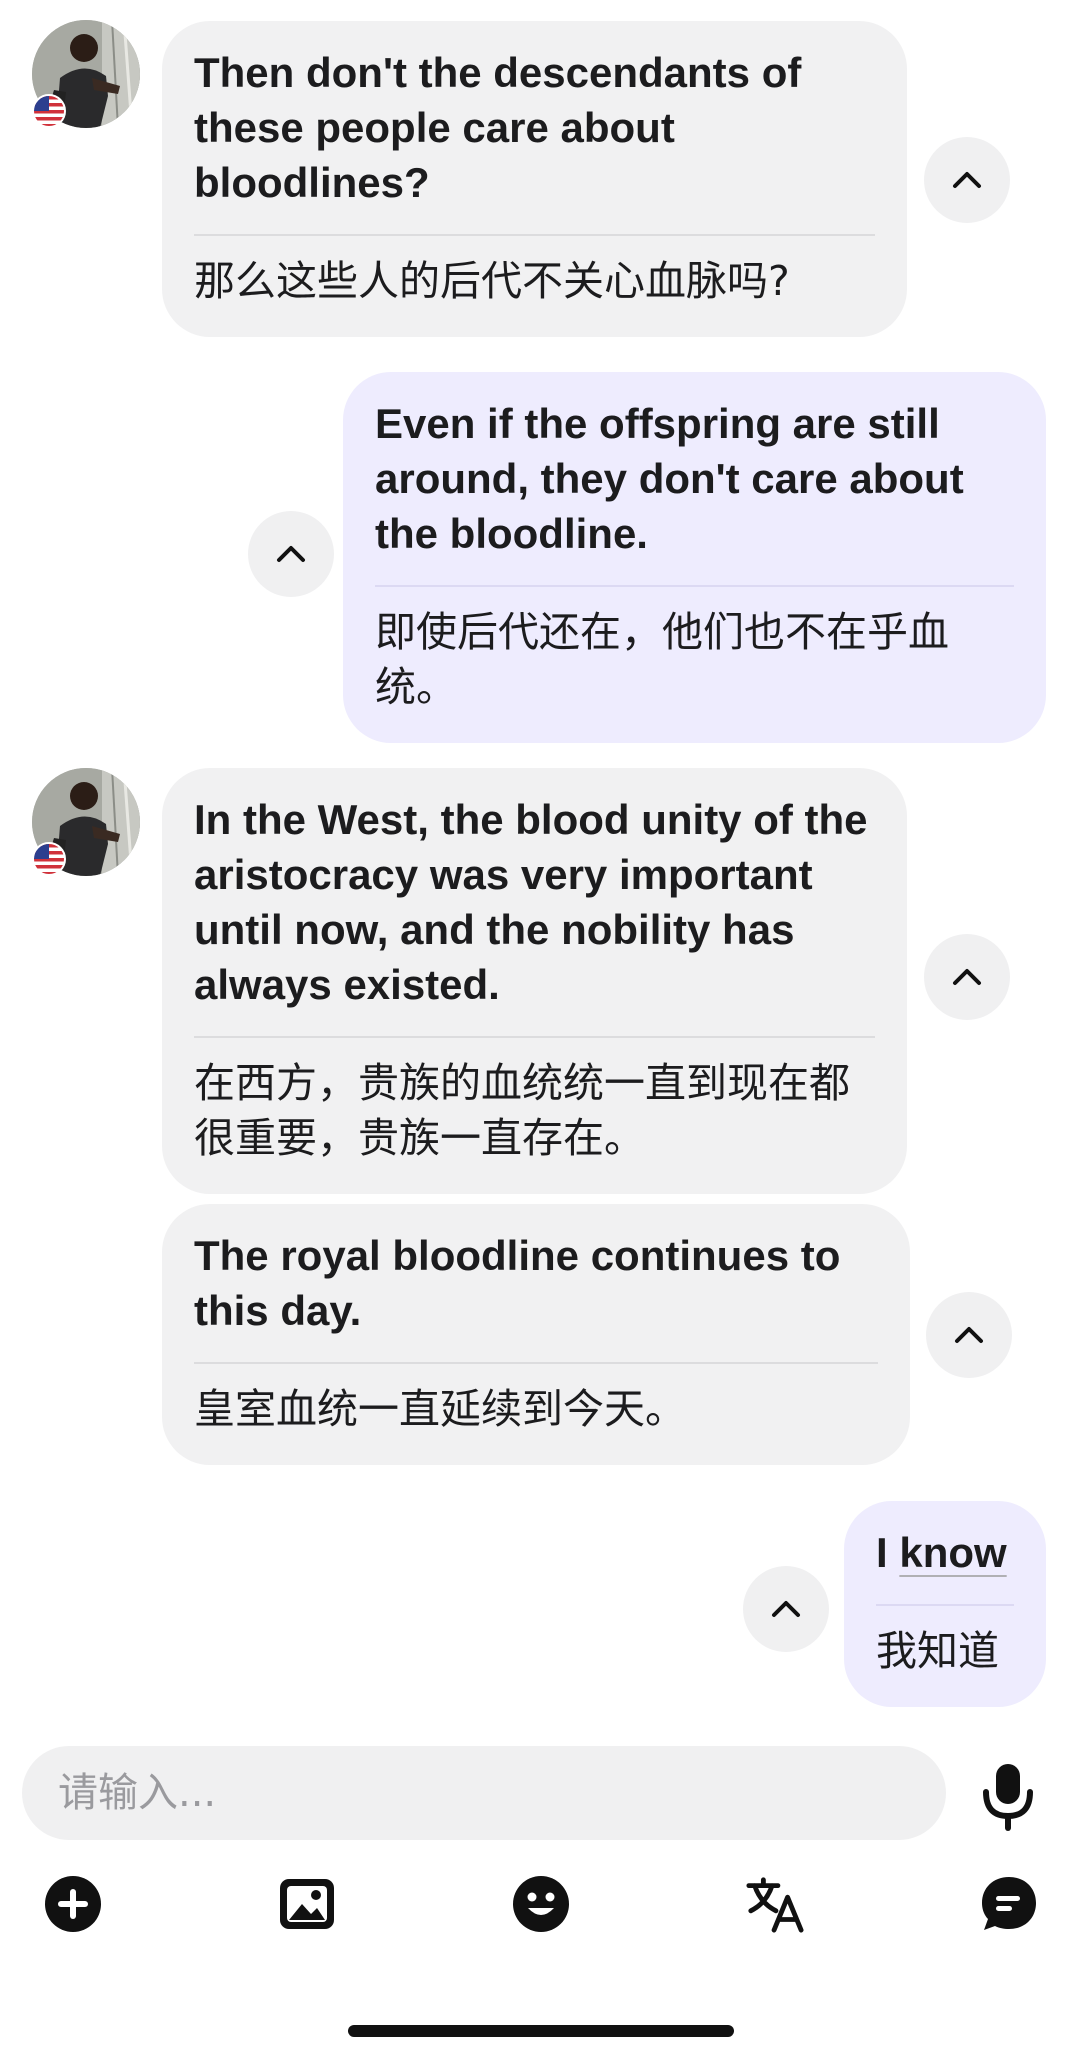 The image size is (1080, 2059). What do you see at coordinates (937, 1651) in the screenshot?
I see `message-translation-text: 我知道` at bounding box center [937, 1651].